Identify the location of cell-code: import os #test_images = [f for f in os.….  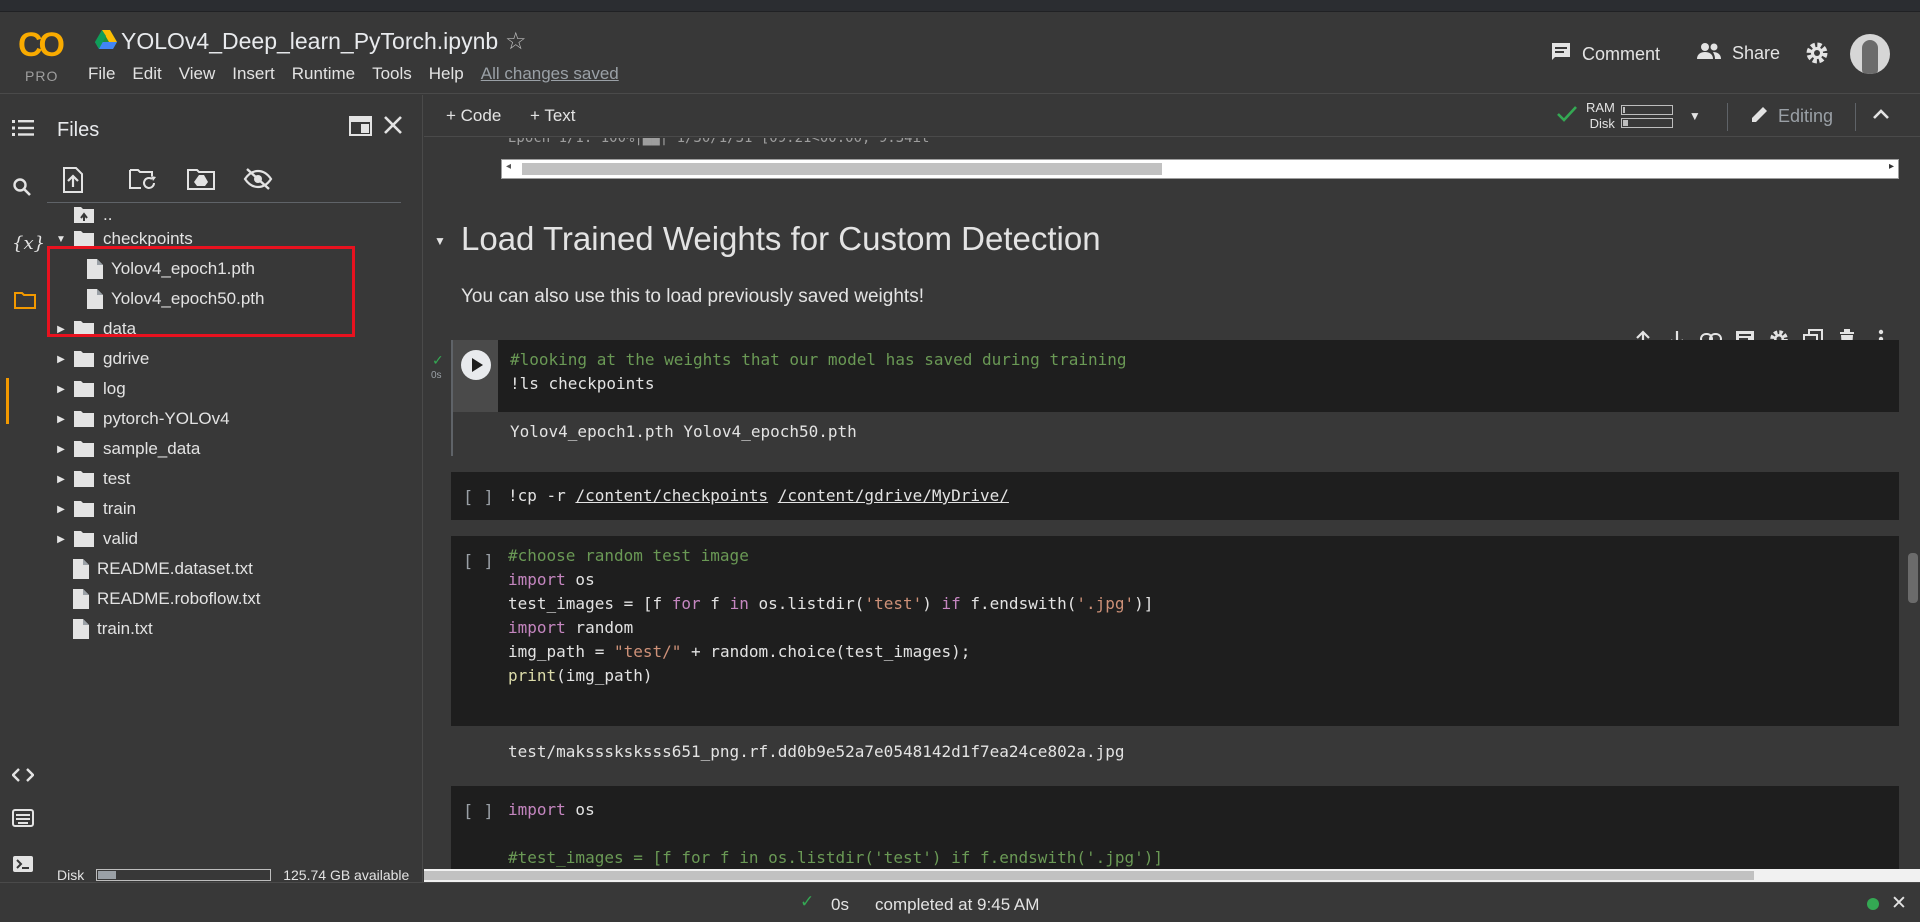
(835, 834).